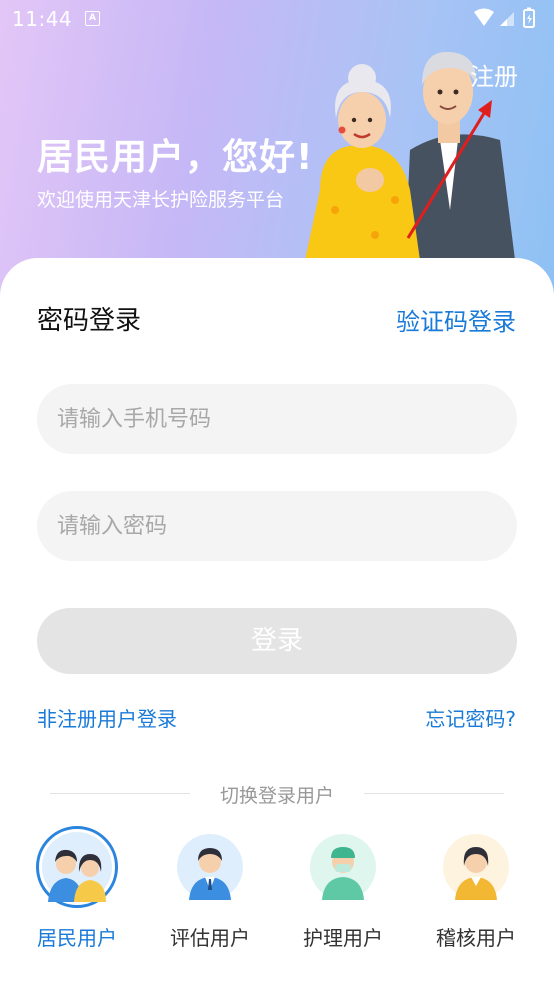  What do you see at coordinates (77, 938) in the screenshot?
I see `user-type-label: 居民用户` at bounding box center [77, 938].